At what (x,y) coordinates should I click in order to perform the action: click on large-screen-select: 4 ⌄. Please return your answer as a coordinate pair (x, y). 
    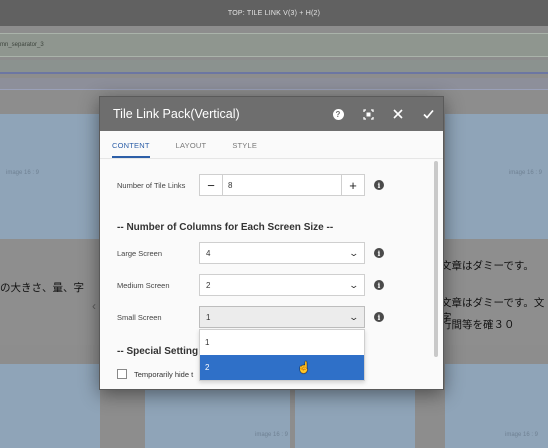
    Looking at the image, I should click on (282, 253).